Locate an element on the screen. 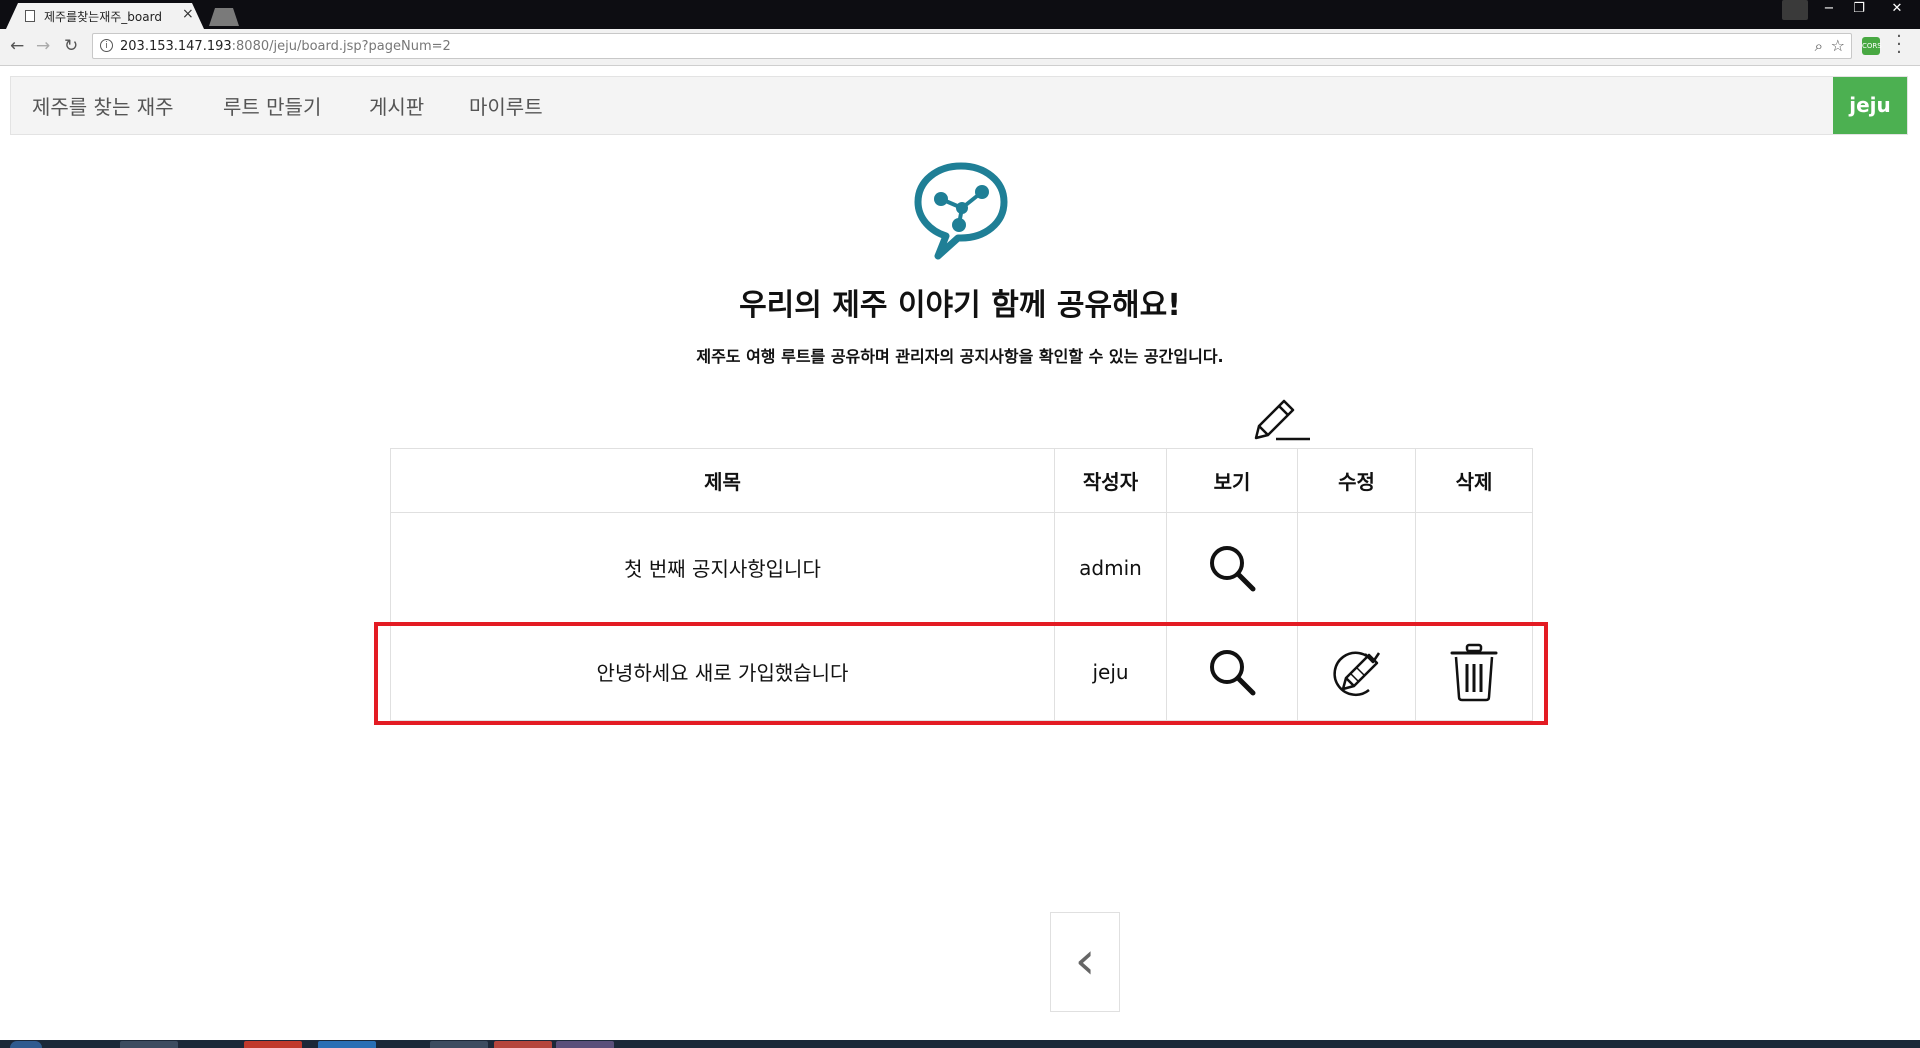 Image resolution: width=1920 pixels, height=1048 pixels. pencil-write-icon is located at coordinates (1281, 420).